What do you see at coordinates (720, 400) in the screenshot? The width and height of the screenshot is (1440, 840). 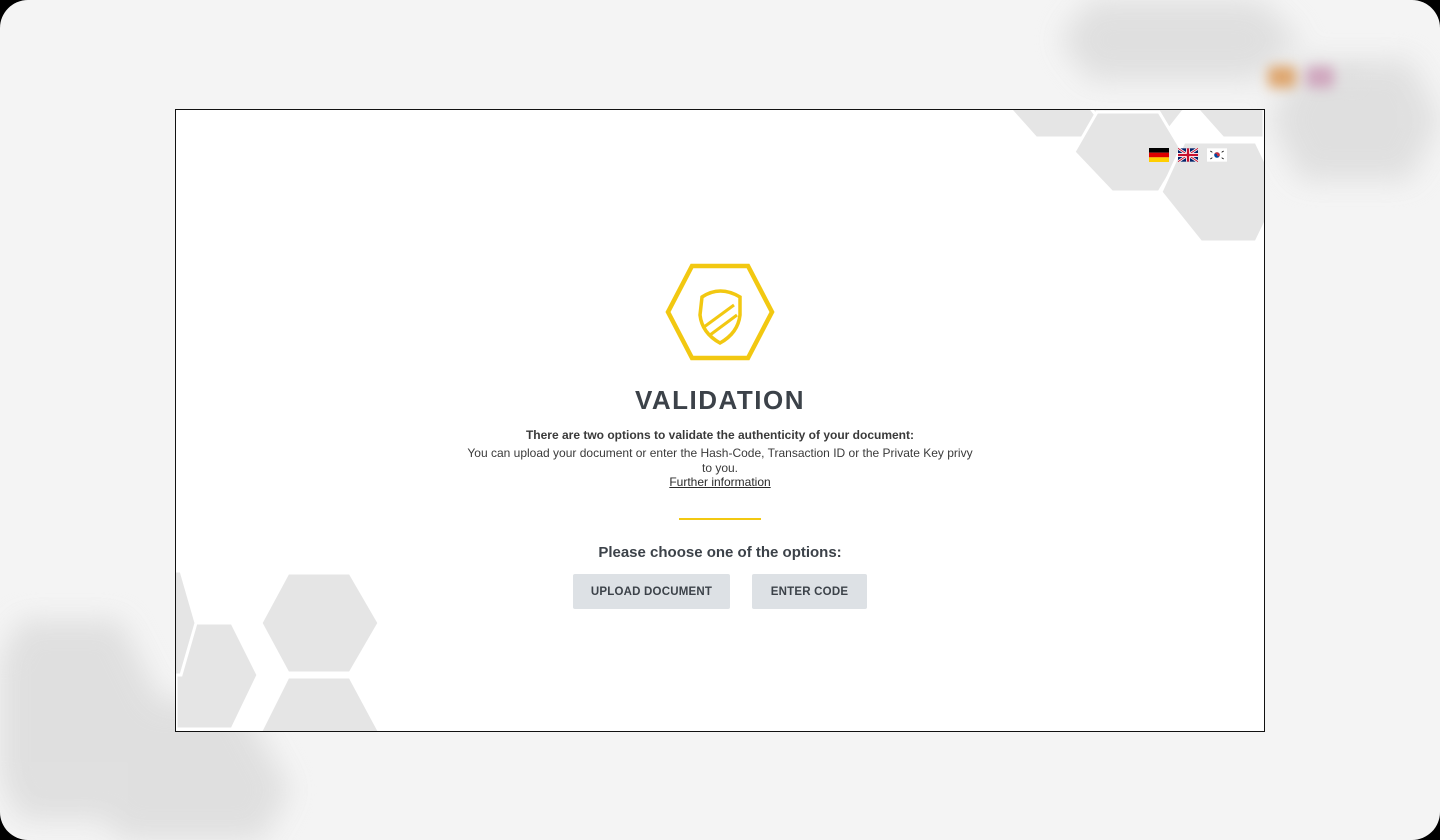 I see `page-title: VALIDATION` at bounding box center [720, 400].